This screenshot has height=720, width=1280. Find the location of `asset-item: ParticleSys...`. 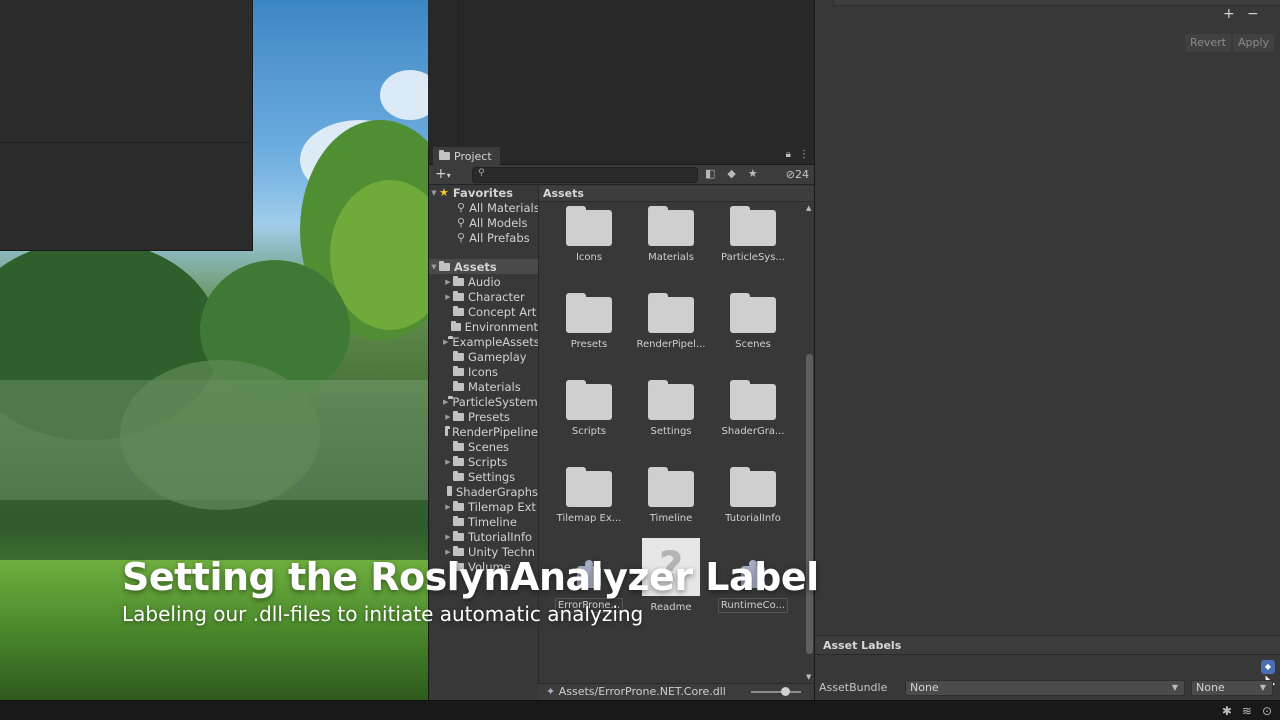

asset-item: ParticleSys... is located at coordinates (753, 234).